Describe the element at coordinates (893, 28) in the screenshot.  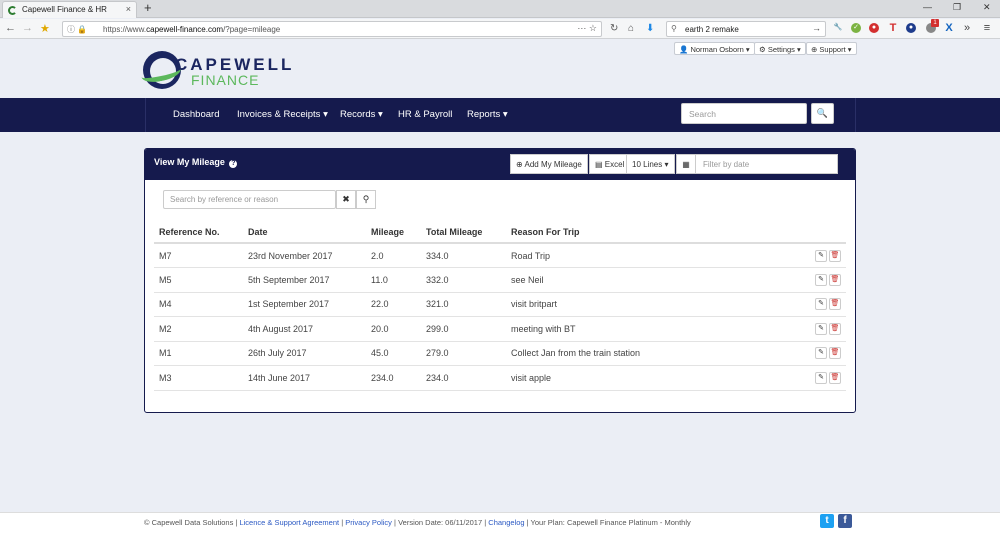
I see `t-extension-icon: T` at that location.